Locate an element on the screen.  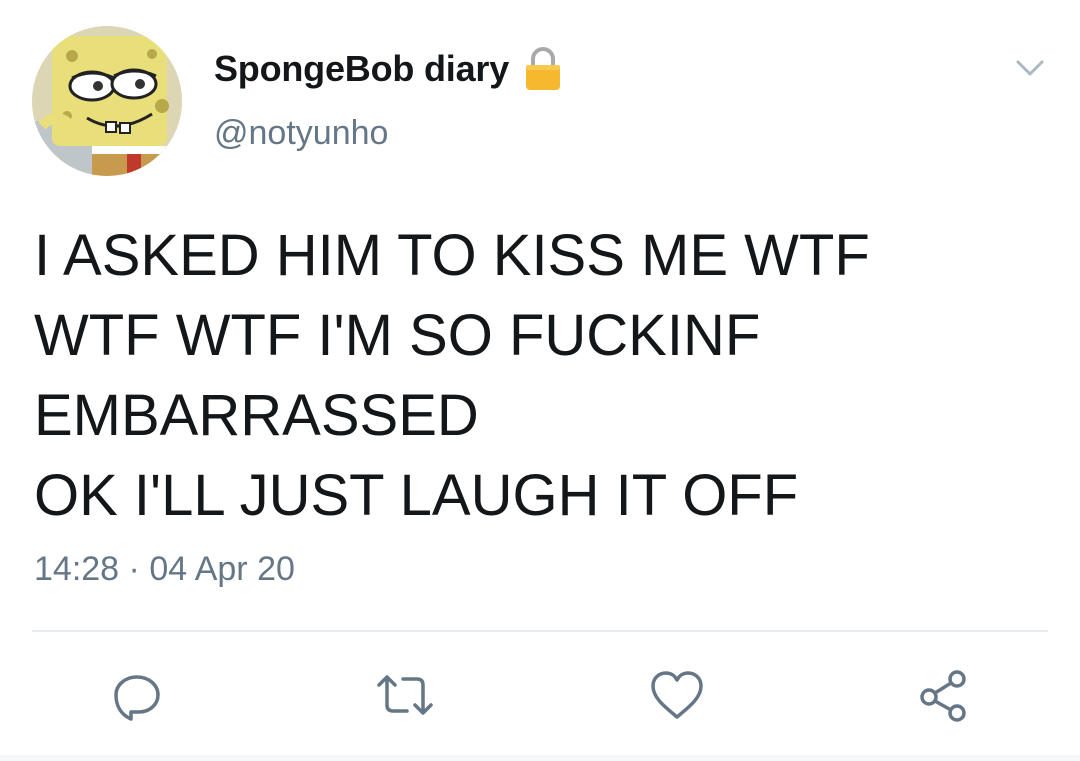
tweet-text-line: OK I'LL JUST LAUGH IT OFF is located at coordinates (416, 495).